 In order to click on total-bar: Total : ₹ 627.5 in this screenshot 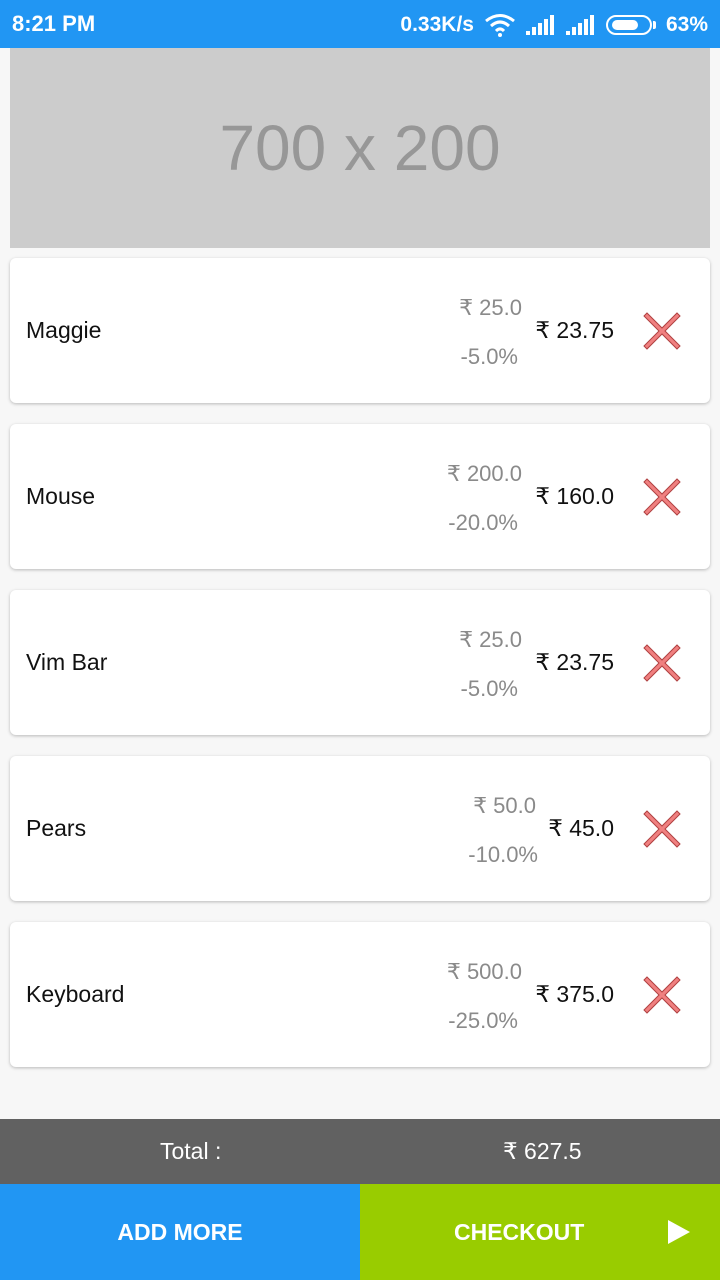, I will do `click(360, 1151)`.